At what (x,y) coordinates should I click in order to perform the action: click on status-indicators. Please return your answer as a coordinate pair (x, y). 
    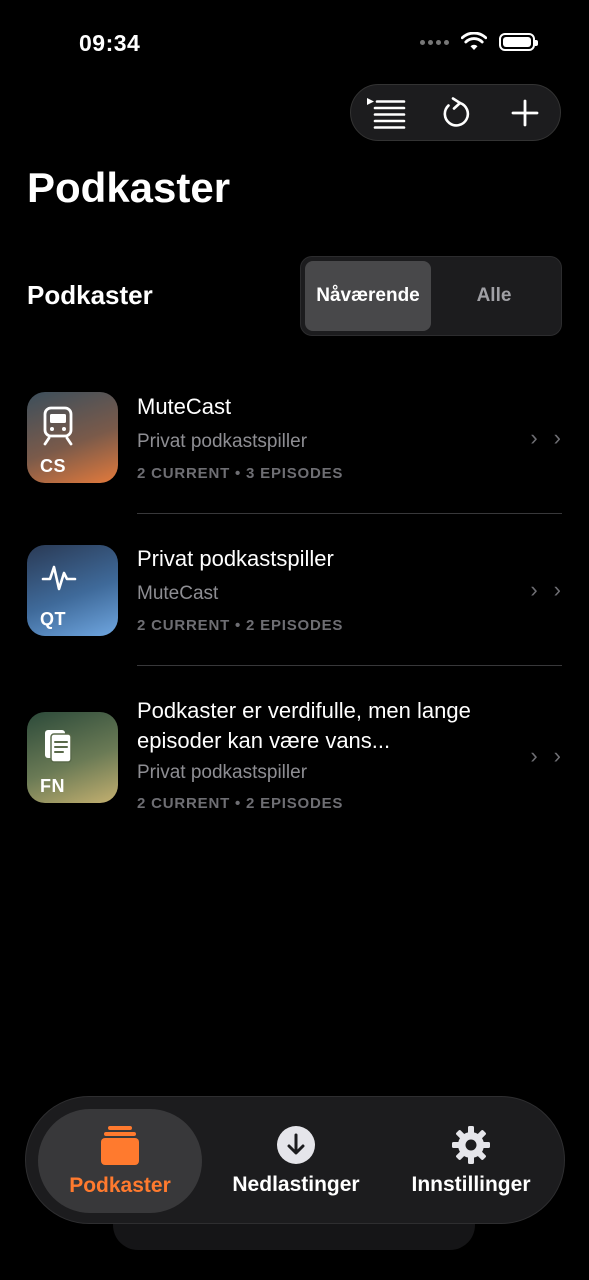
    Looking at the image, I should click on (479, 42).